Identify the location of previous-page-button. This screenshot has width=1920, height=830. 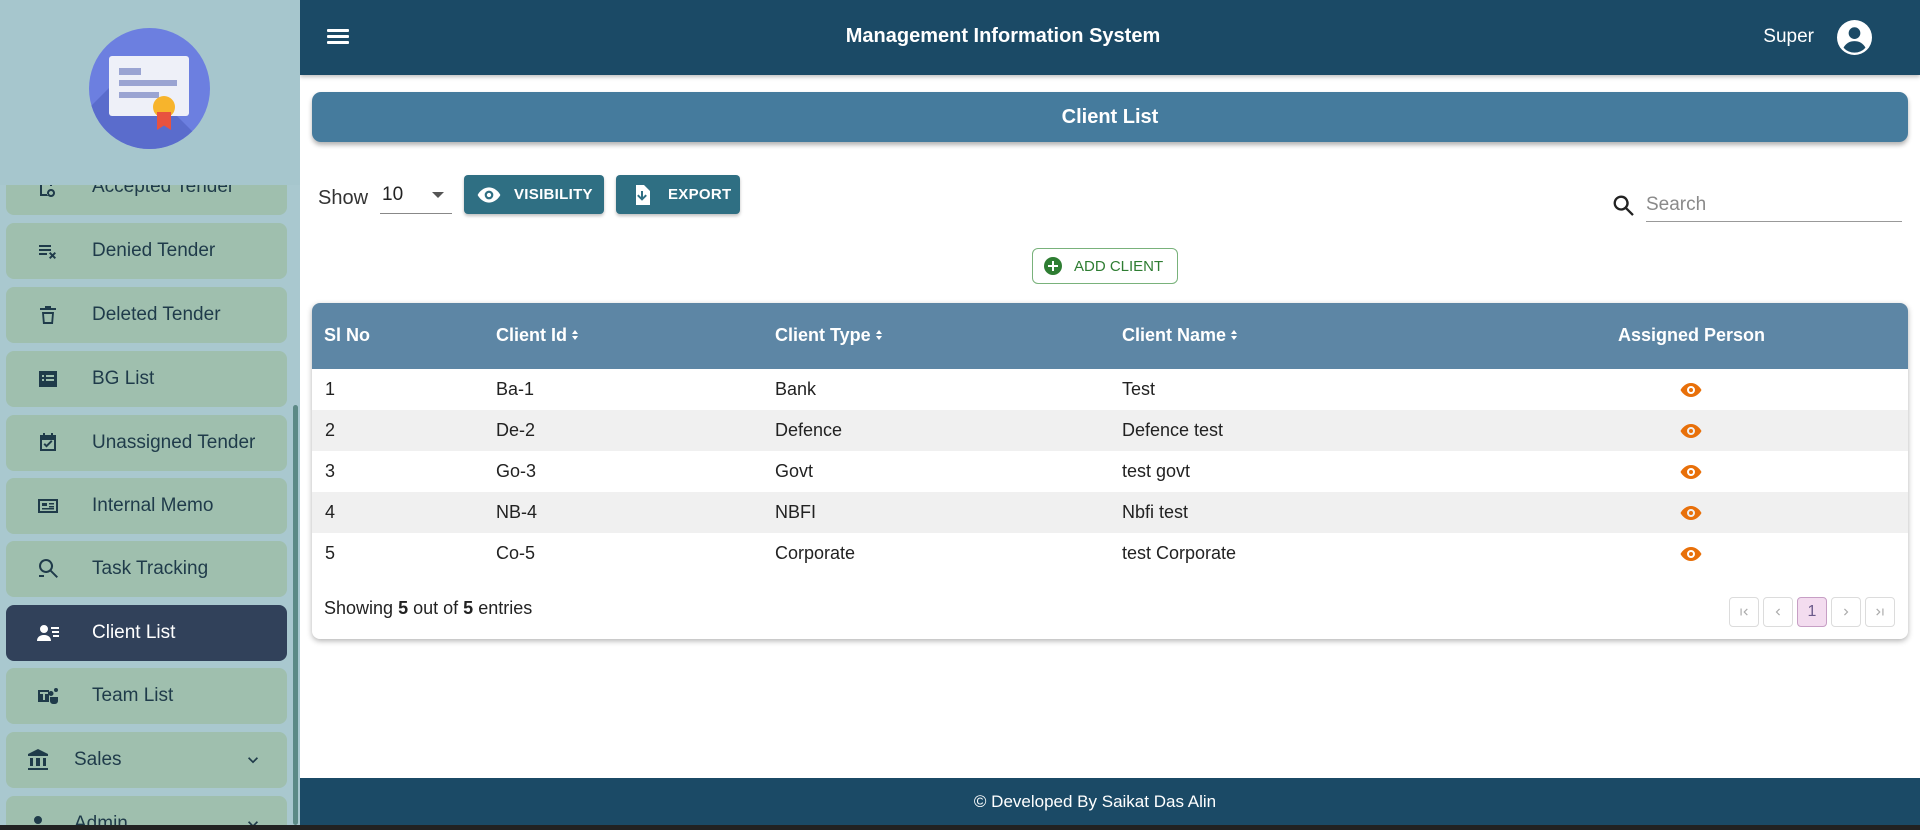
(1778, 612).